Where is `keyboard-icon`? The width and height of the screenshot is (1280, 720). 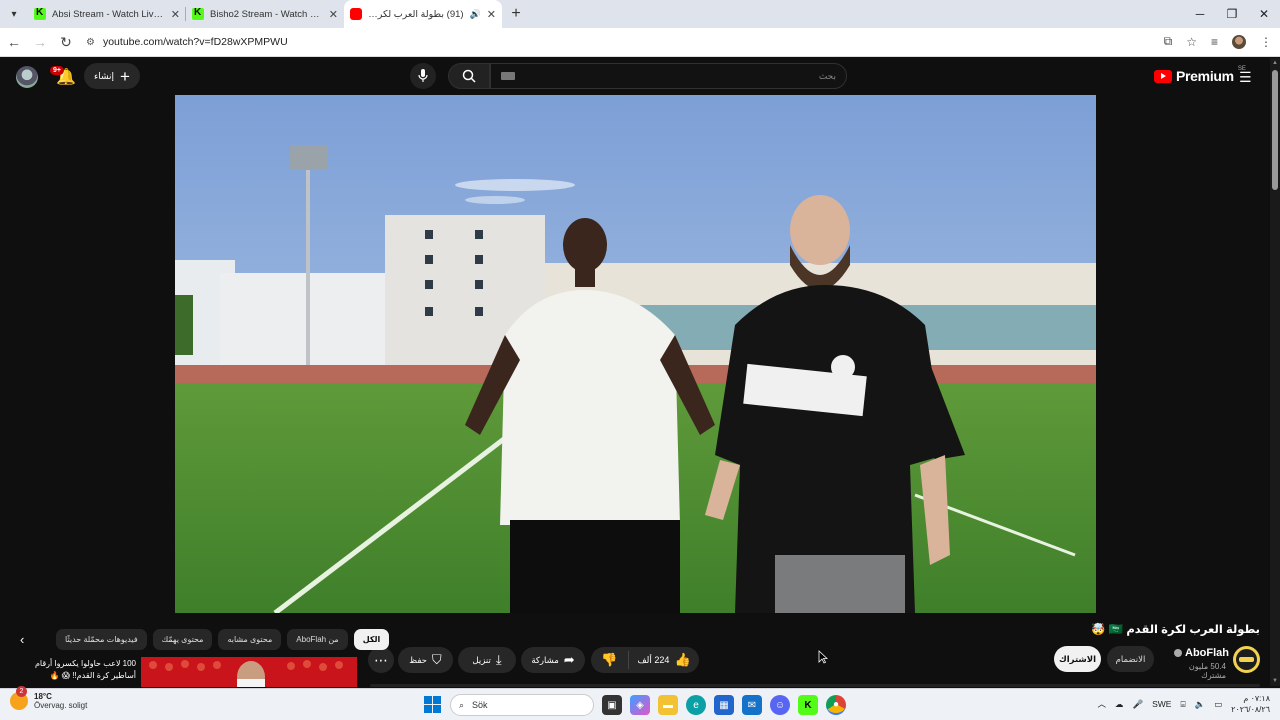
keyboard-icon is located at coordinates (508, 76).